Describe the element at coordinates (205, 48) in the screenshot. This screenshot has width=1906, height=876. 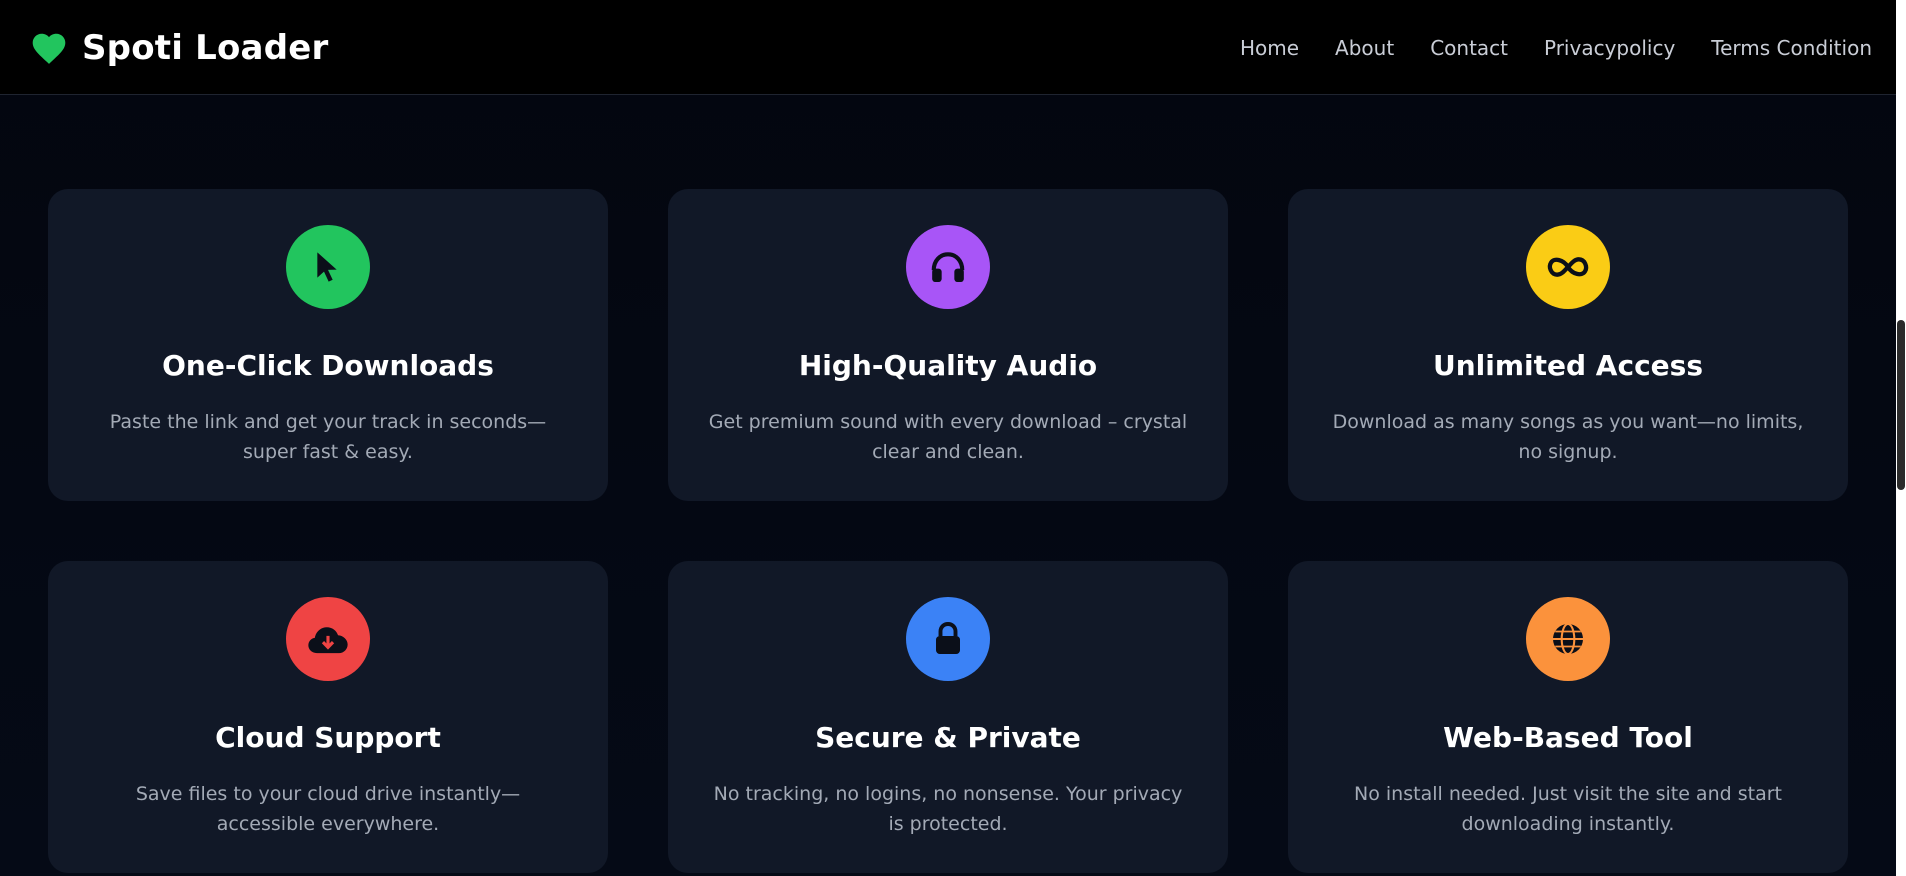
I see `brand-name: Spoti Loader` at that location.